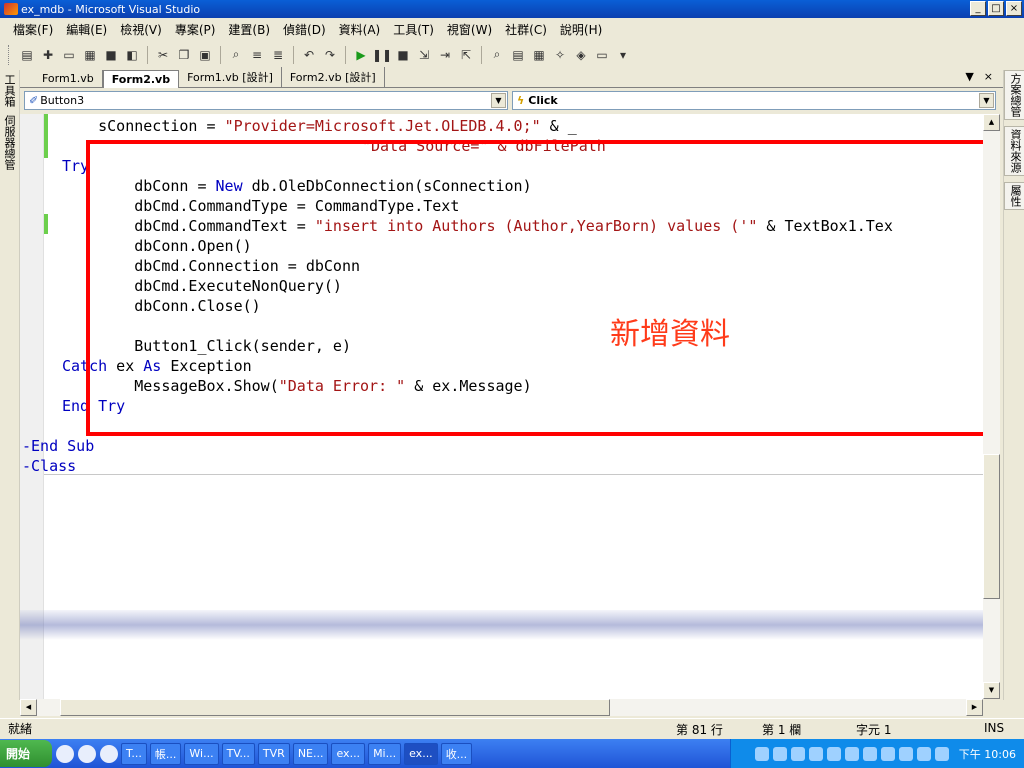 The image size is (1024, 768). I want to click on uncomment-icon: ≣, so click(278, 55).